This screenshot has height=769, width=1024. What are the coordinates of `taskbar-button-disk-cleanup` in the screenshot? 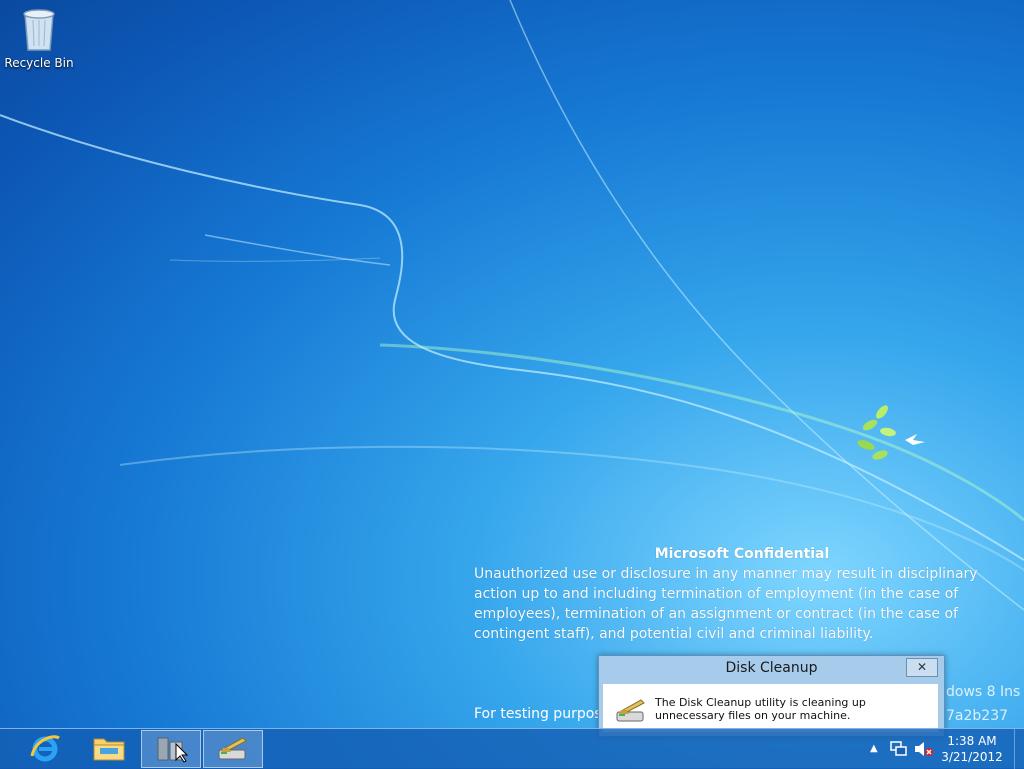 It's located at (233, 749).